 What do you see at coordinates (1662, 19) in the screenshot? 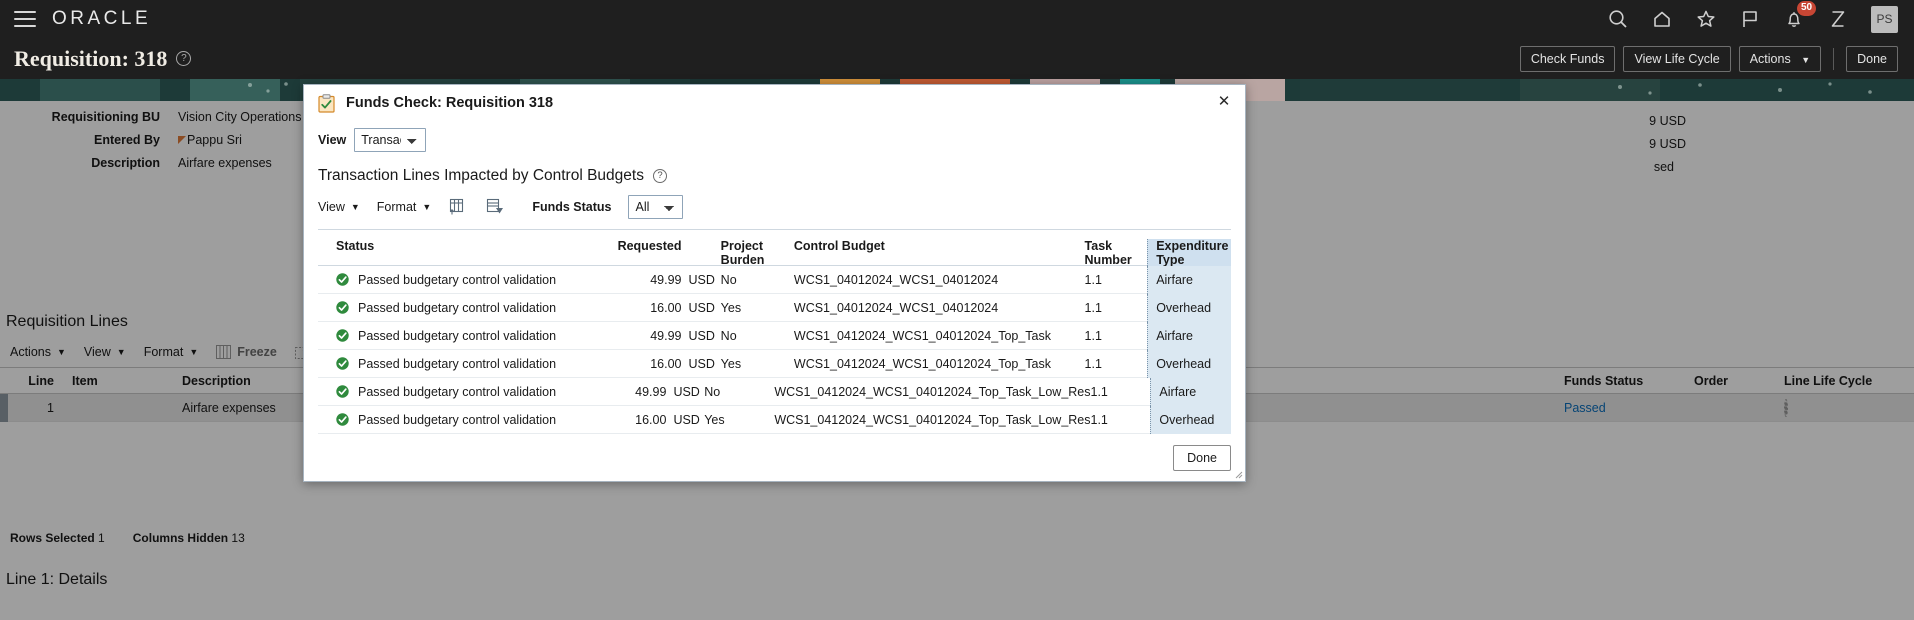
I see `home-icon` at bounding box center [1662, 19].